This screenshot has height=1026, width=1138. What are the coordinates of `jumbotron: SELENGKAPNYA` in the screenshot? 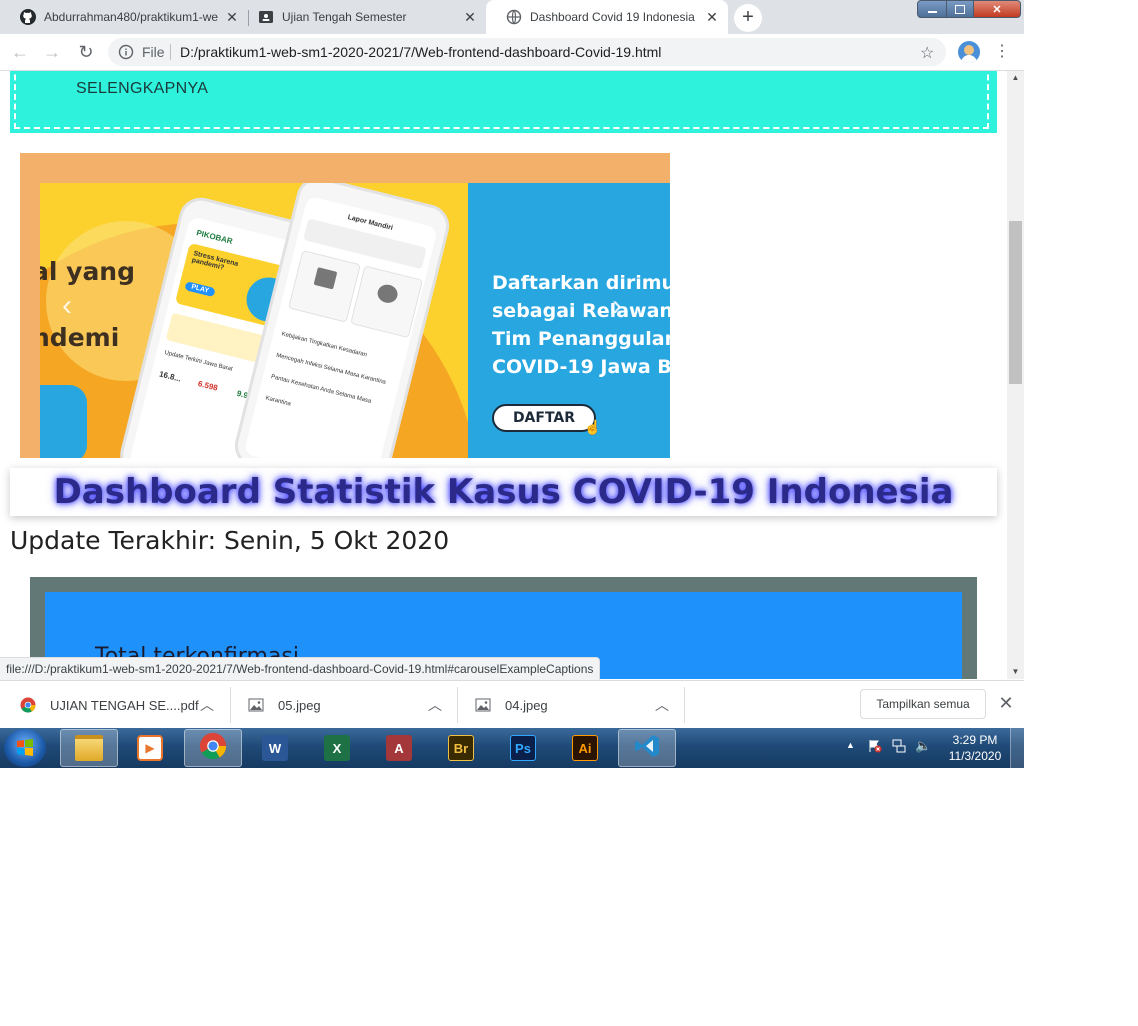 It's located at (503, 102).